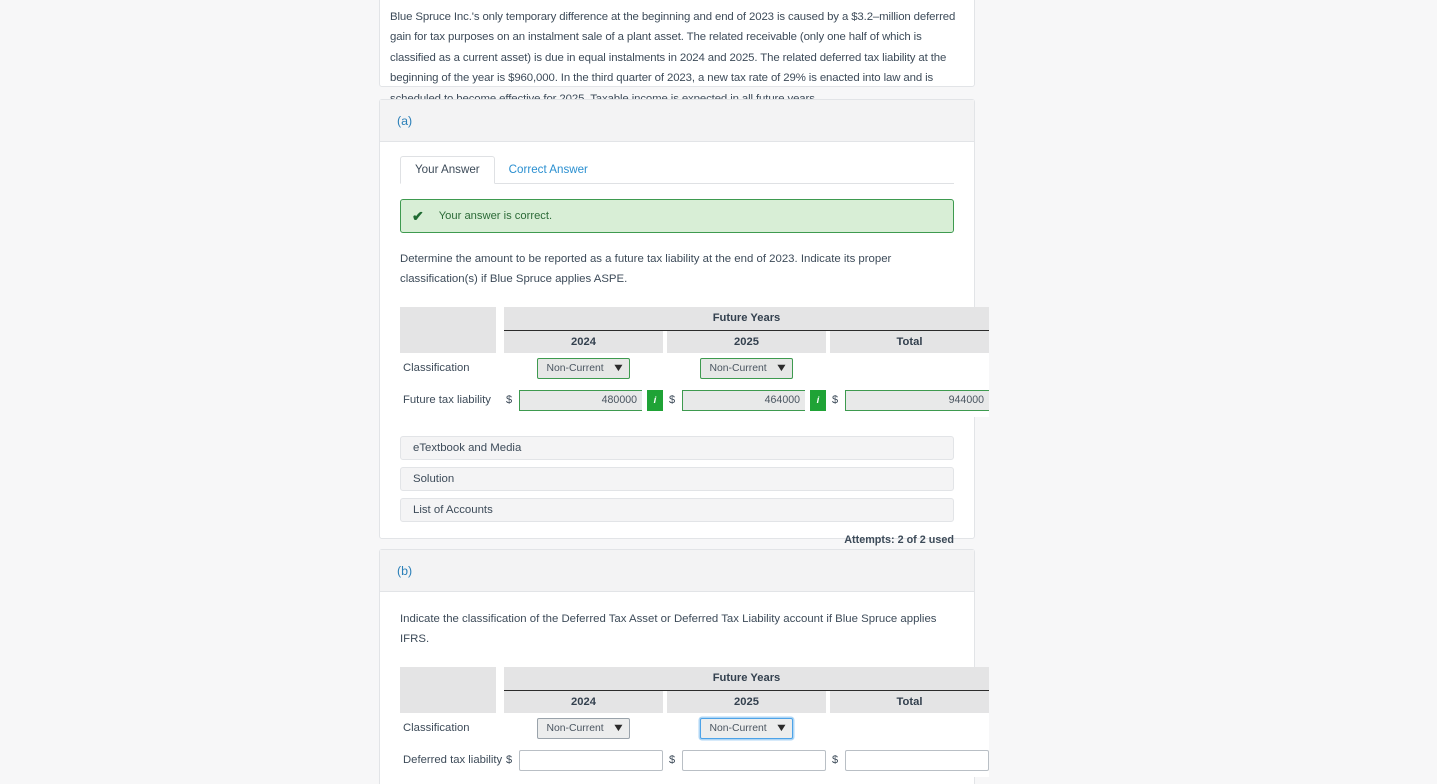  I want to click on table-group-header-row-b: Future Years, so click(694, 679).